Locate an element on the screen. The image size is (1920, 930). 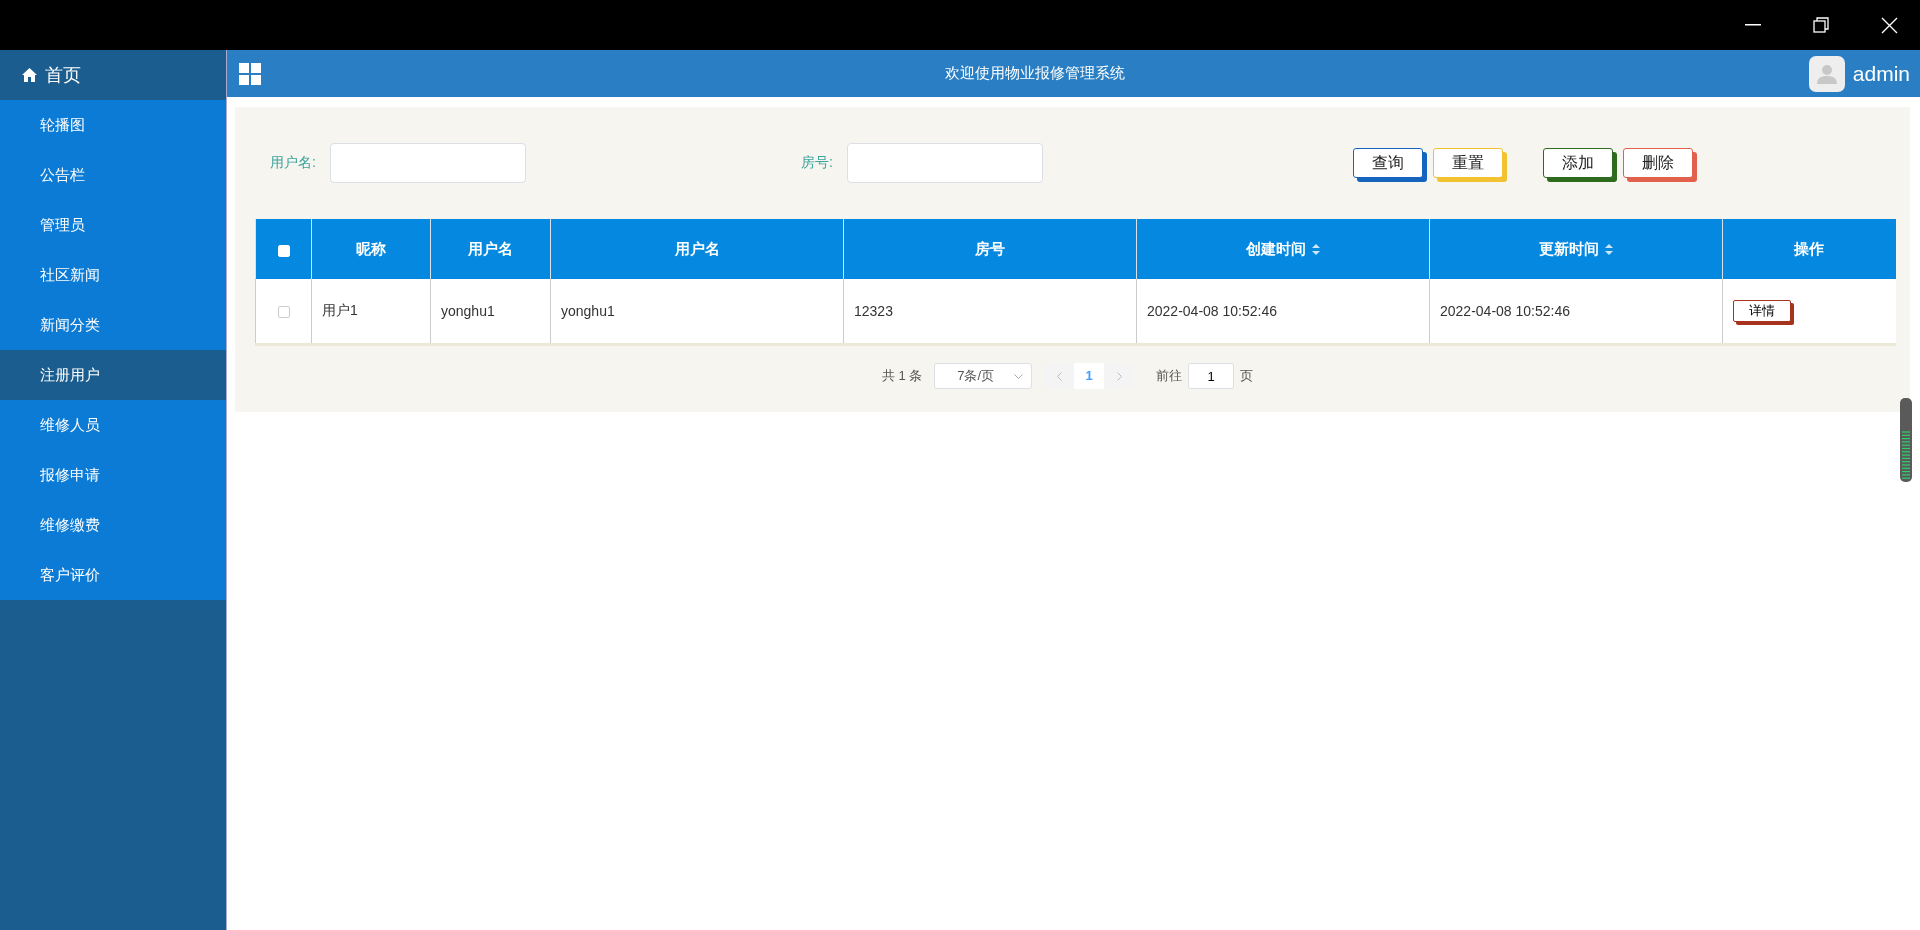
field-label: 用户名: is located at coordinates (293, 163).